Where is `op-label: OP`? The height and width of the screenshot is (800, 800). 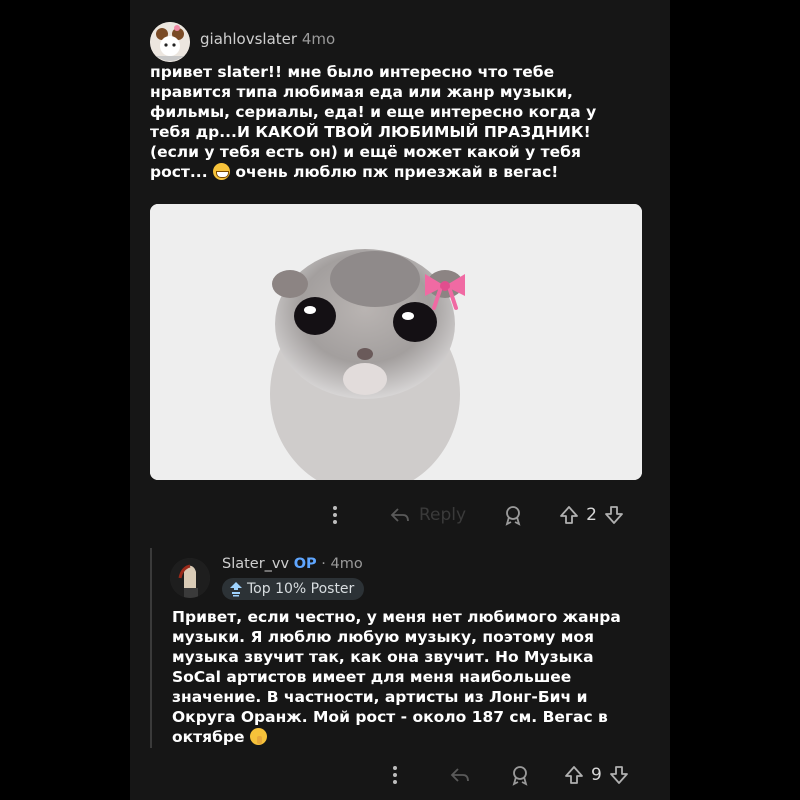 op-label: OP is located at coordinates (305, 564).